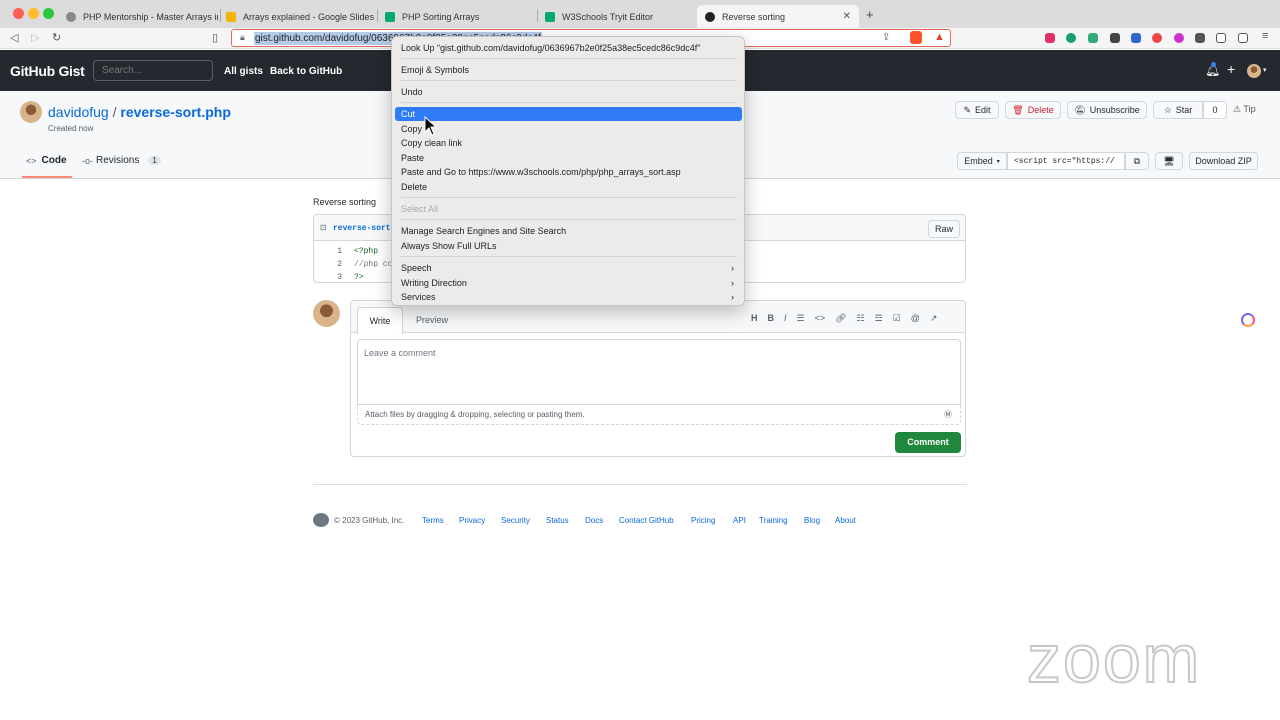 This screenshot has width=1280, height=720. I want to click on back-icon: ◁, so click(14, 37).